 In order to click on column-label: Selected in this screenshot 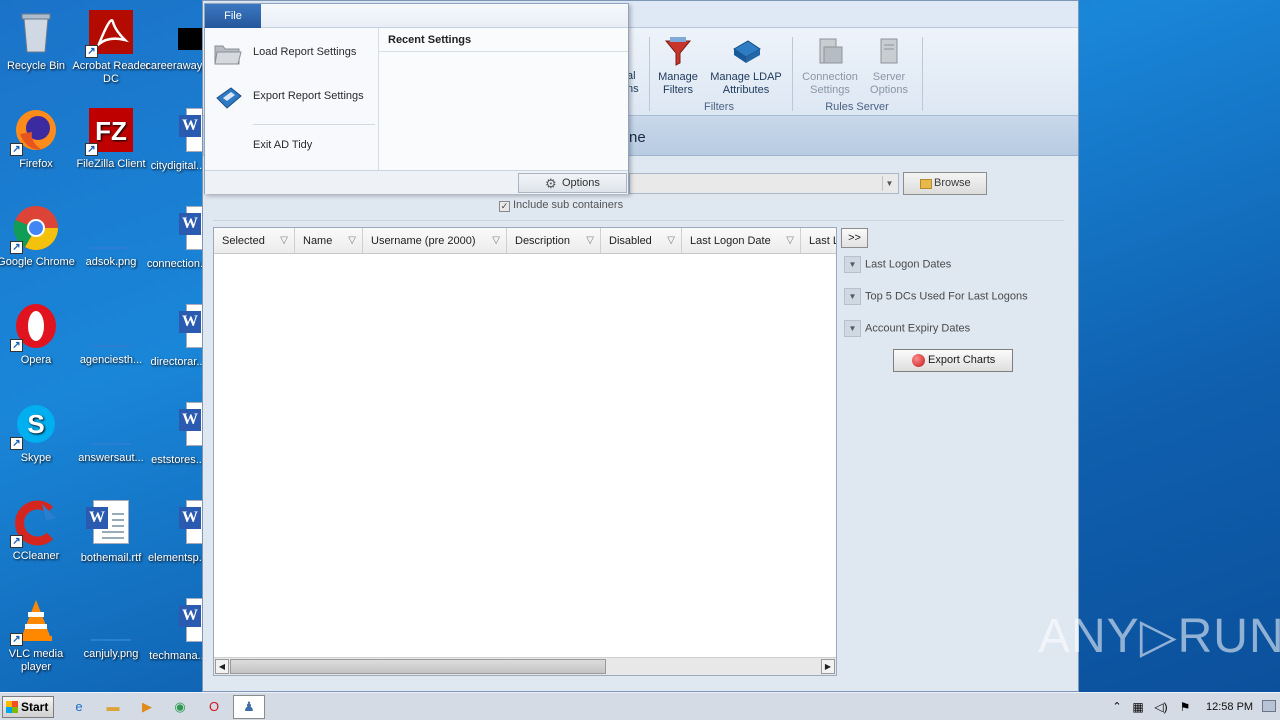, I will do `click(243, 241)`.